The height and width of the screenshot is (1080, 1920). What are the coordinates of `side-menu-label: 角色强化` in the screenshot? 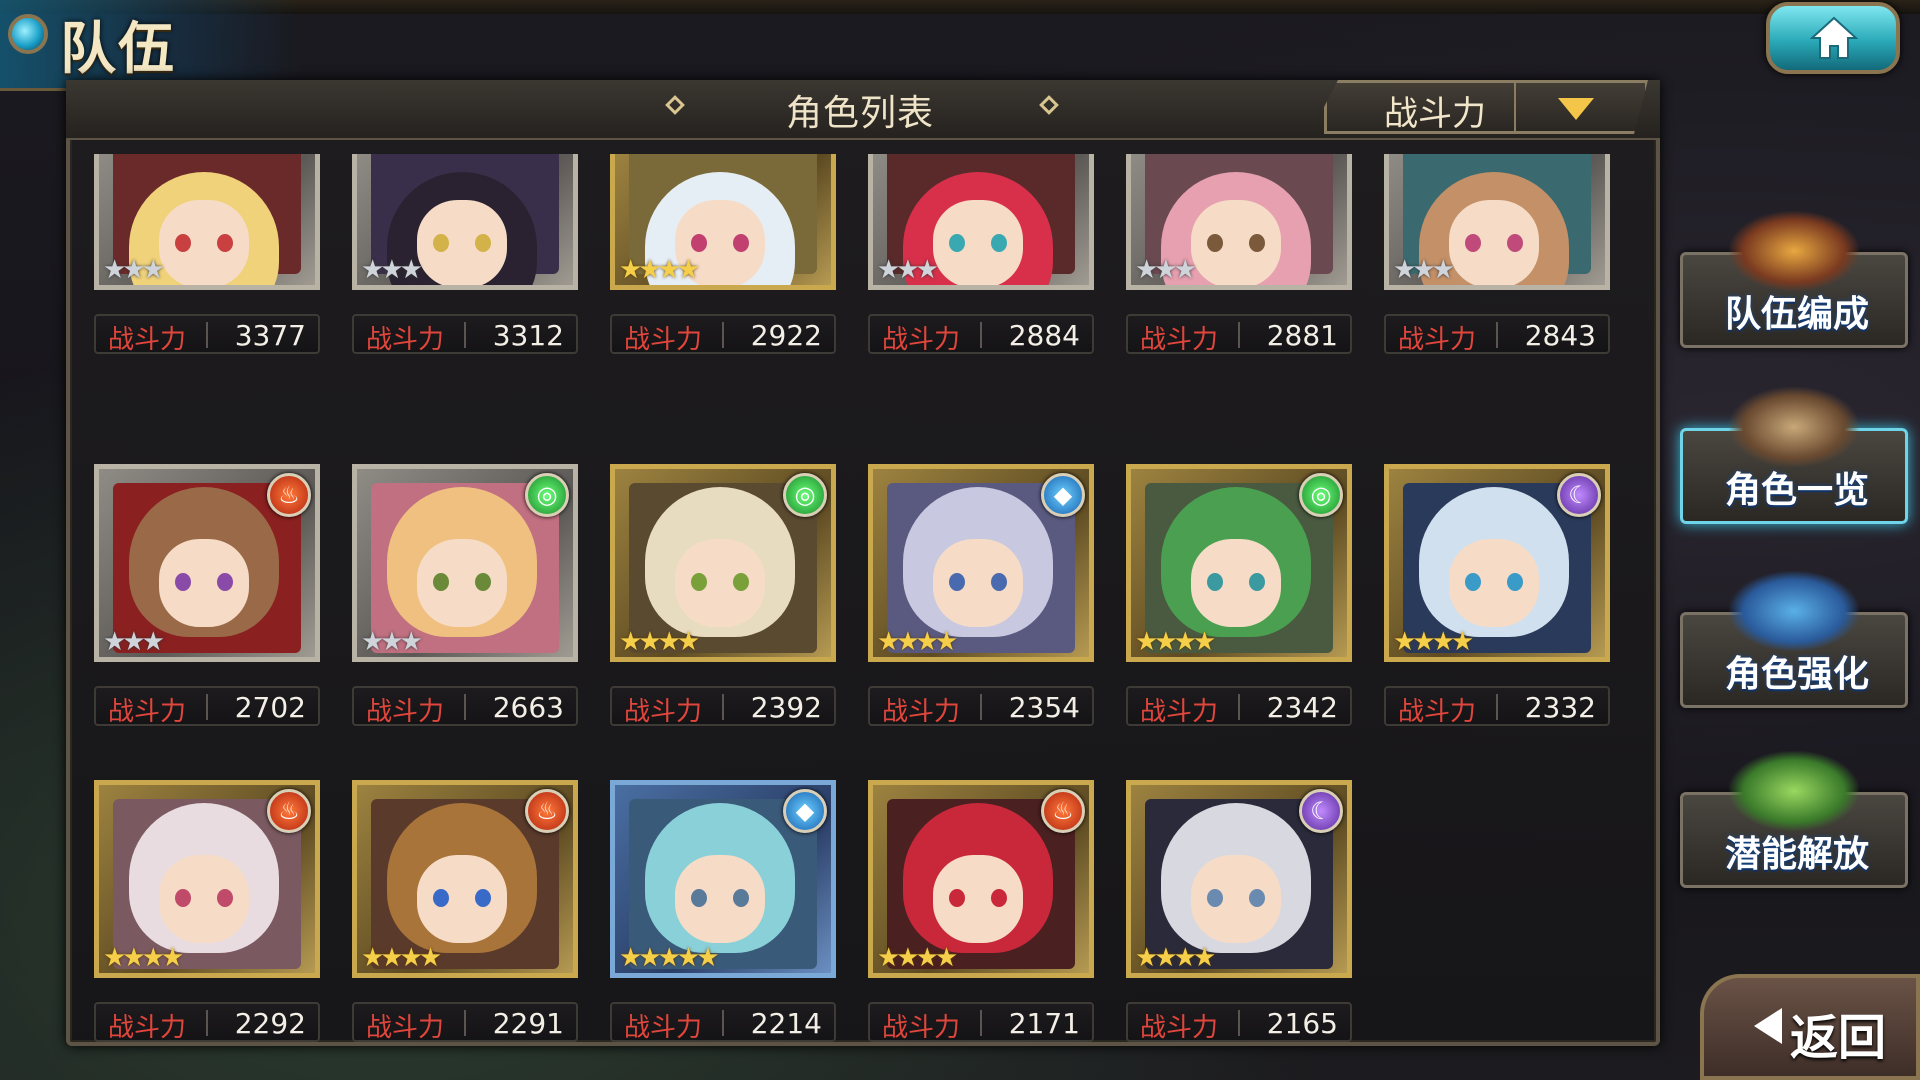 It's located at (1796, 674).